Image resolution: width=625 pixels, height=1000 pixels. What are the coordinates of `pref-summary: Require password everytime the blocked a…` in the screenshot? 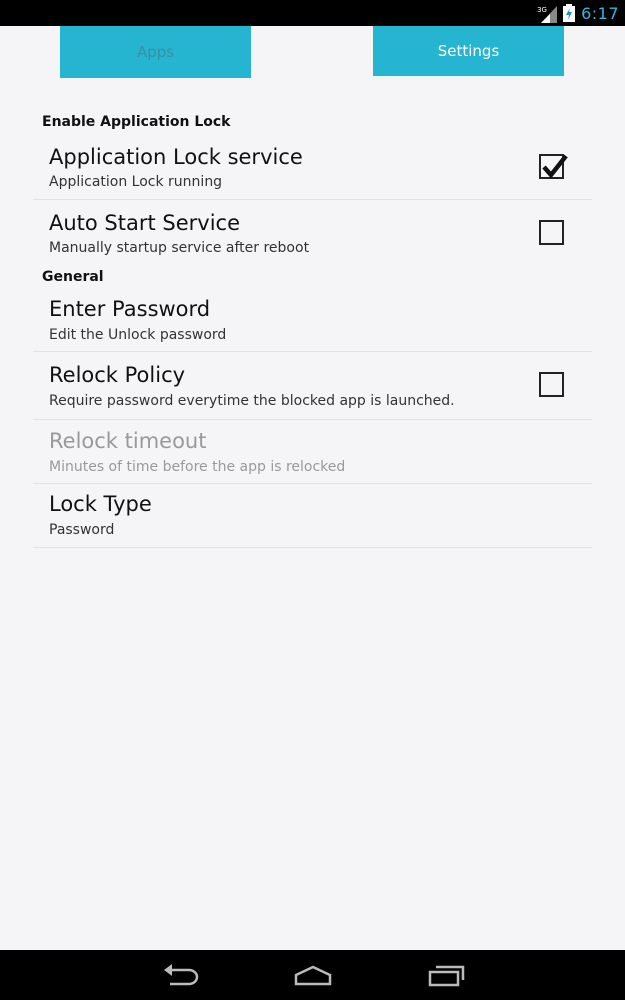 It's located at (252, 401).